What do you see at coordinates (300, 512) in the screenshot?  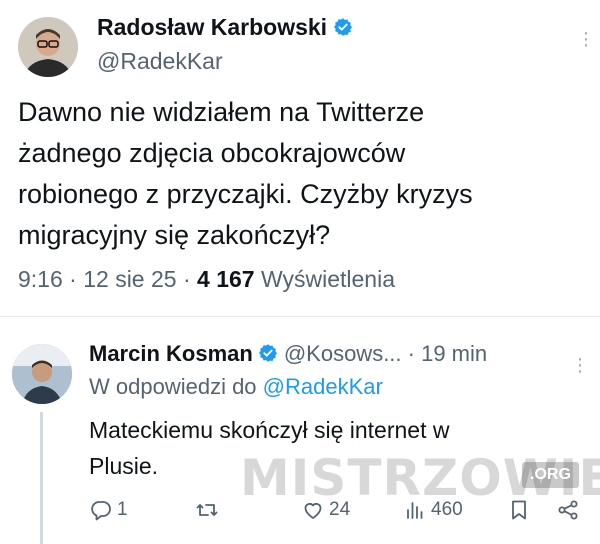 I see `reply-actions: 1 24 460` at bounding box center [300, 512].